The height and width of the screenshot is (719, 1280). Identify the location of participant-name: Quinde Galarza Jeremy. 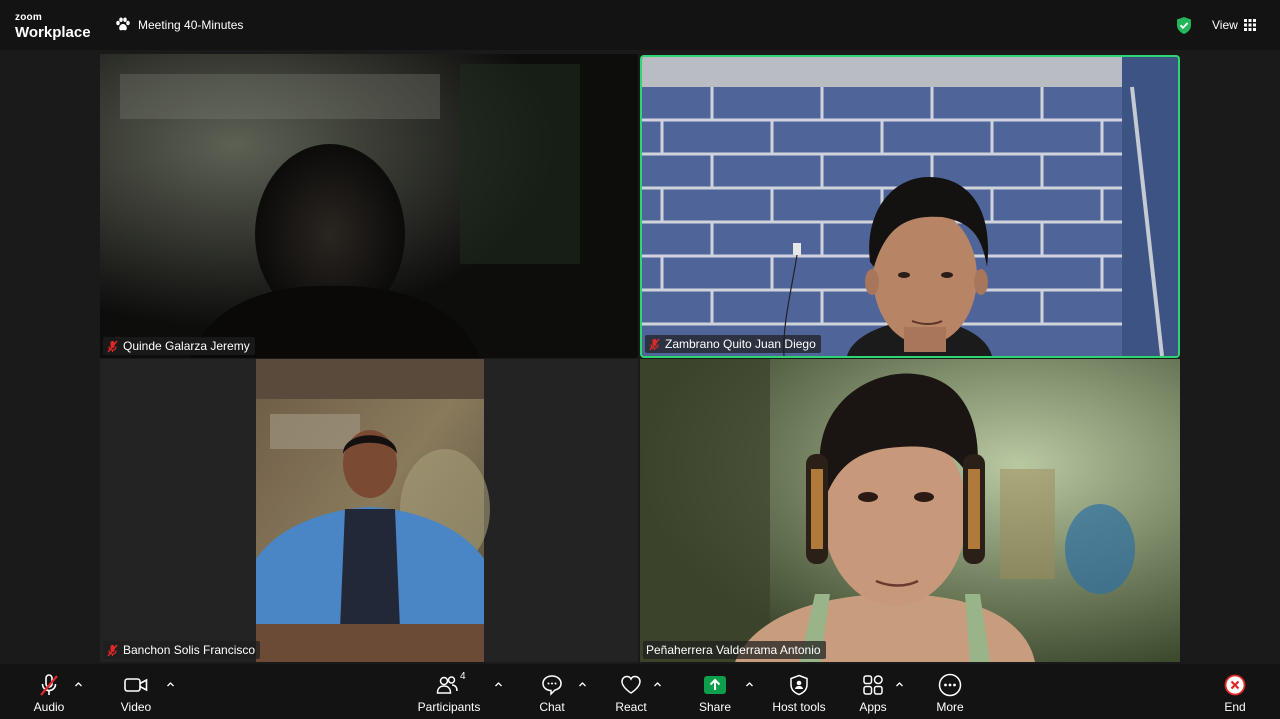
(186, 346).